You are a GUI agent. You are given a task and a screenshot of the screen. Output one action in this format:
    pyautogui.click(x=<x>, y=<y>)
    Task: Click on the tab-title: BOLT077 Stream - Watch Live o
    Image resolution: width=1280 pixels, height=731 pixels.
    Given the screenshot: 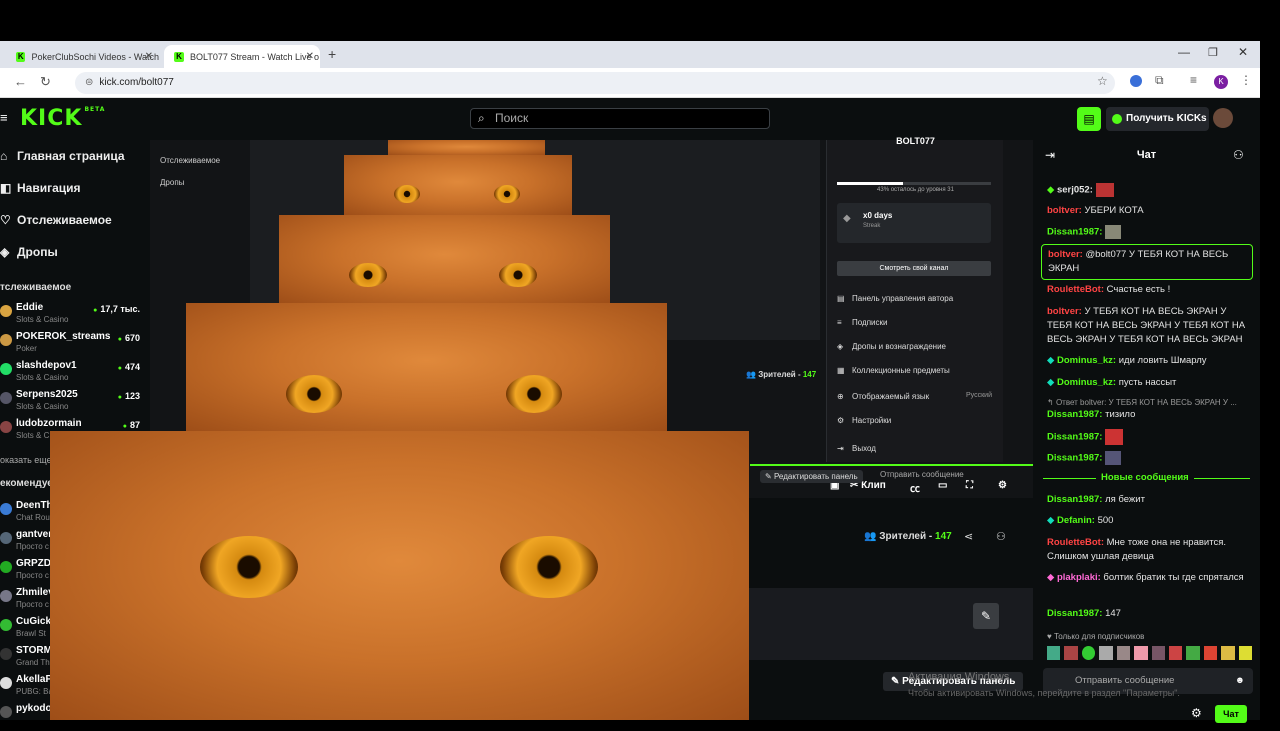 What is the action you would take?
    pyautogui.click(x=255, y=56)
    